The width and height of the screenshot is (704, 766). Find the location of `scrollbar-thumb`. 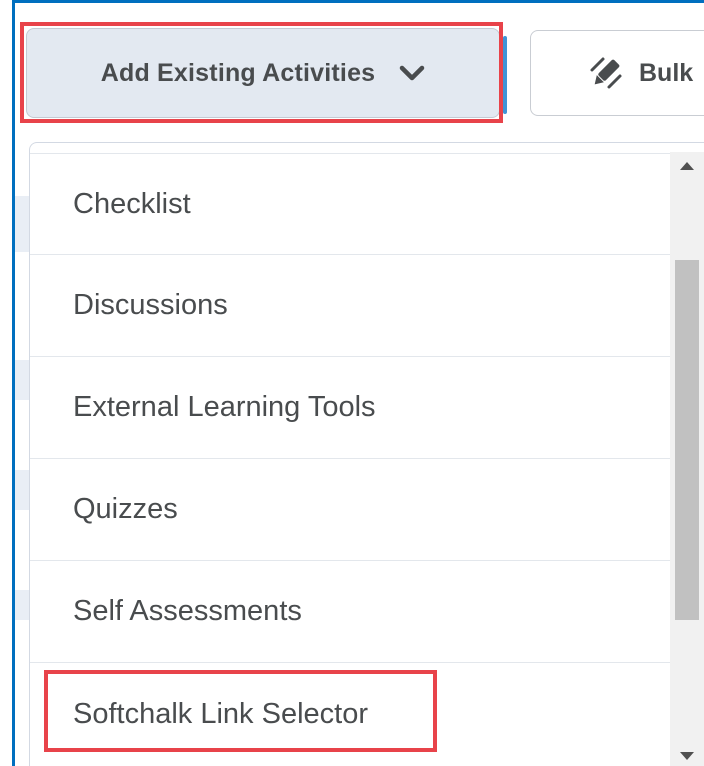

scrollbar-thumb is located at coordinates (687, 440).